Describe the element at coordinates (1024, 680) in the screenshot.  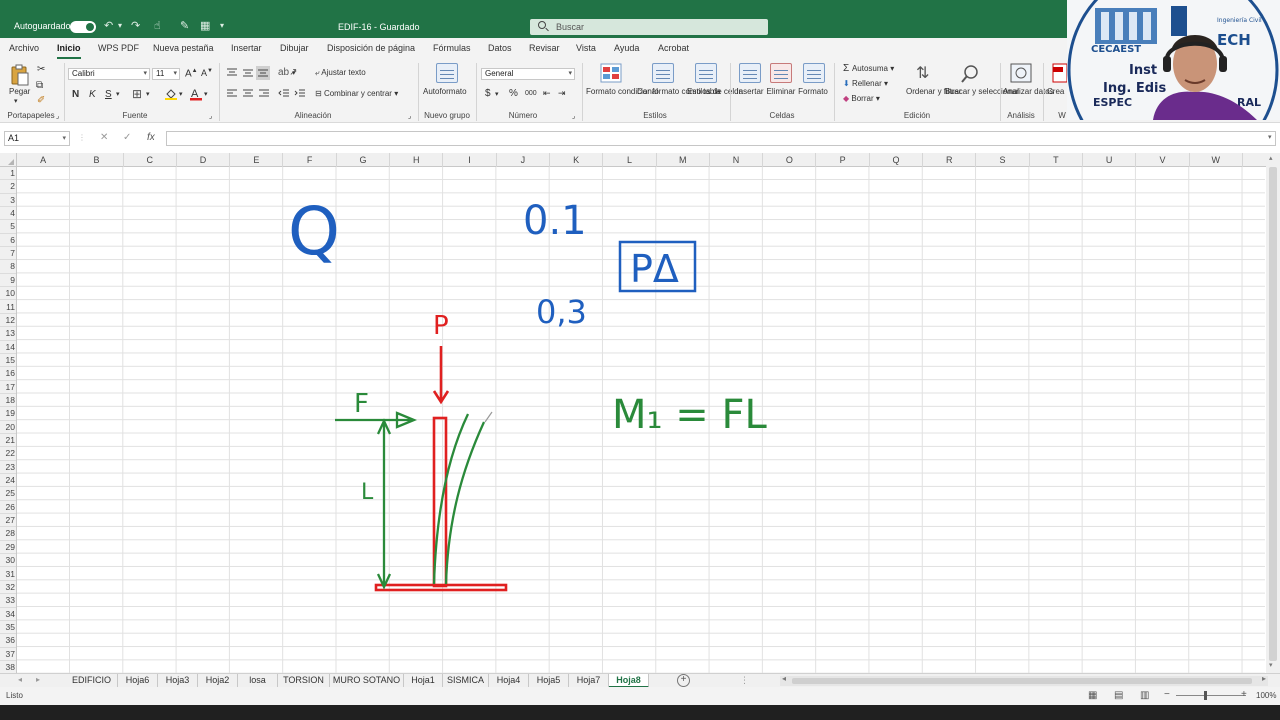
I see `horizontal-scrollbar: ◂ ▸` at that location.